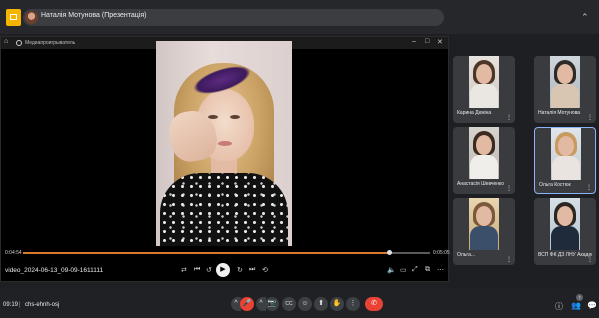 This screenshot has width=599, height=318. I want to click on camera-button: 📷, so click(272, 304).